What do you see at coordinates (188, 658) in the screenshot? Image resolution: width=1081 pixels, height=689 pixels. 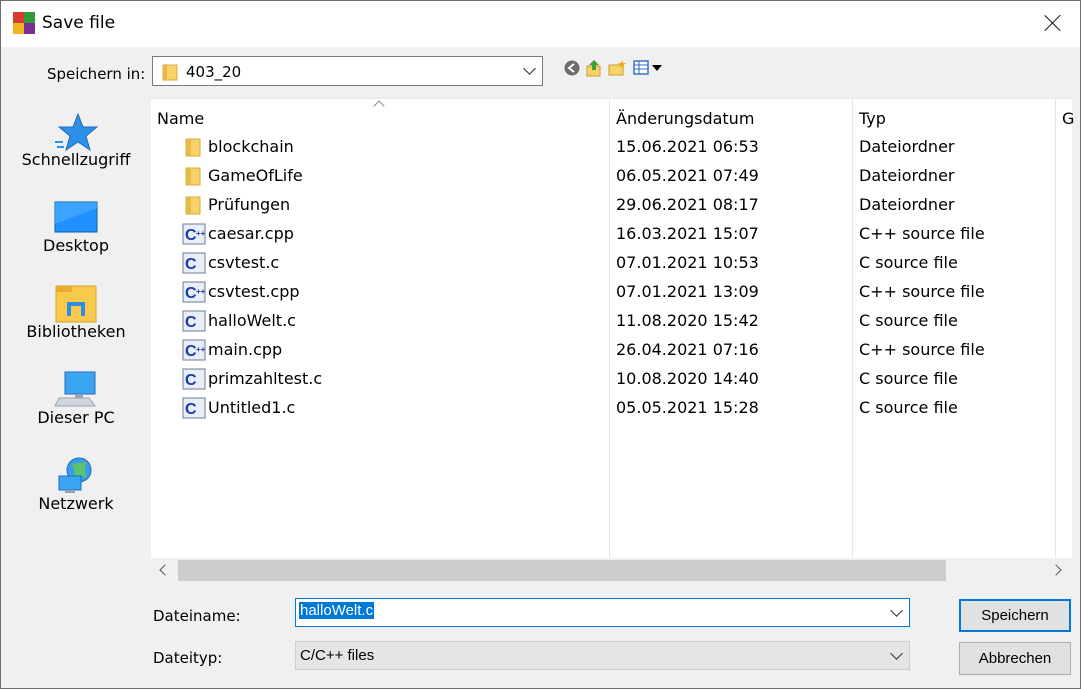 I see `filetype-label: Dateityp:` at bounding box center [188, 658].